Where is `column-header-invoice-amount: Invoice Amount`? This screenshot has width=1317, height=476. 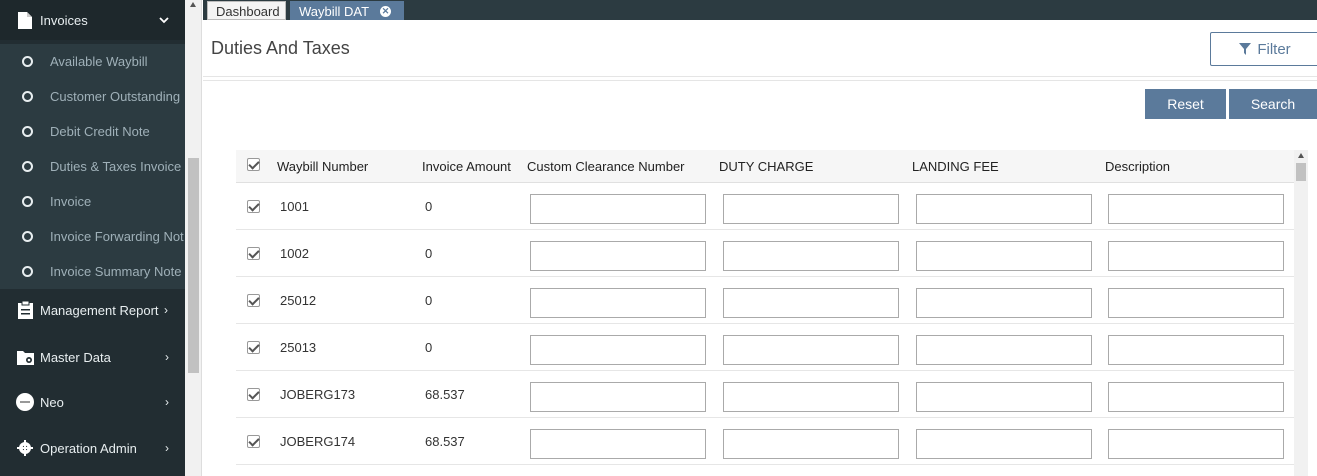 column-header-invoice-amount: Invoice Amount is located at coordinates (466, 166).